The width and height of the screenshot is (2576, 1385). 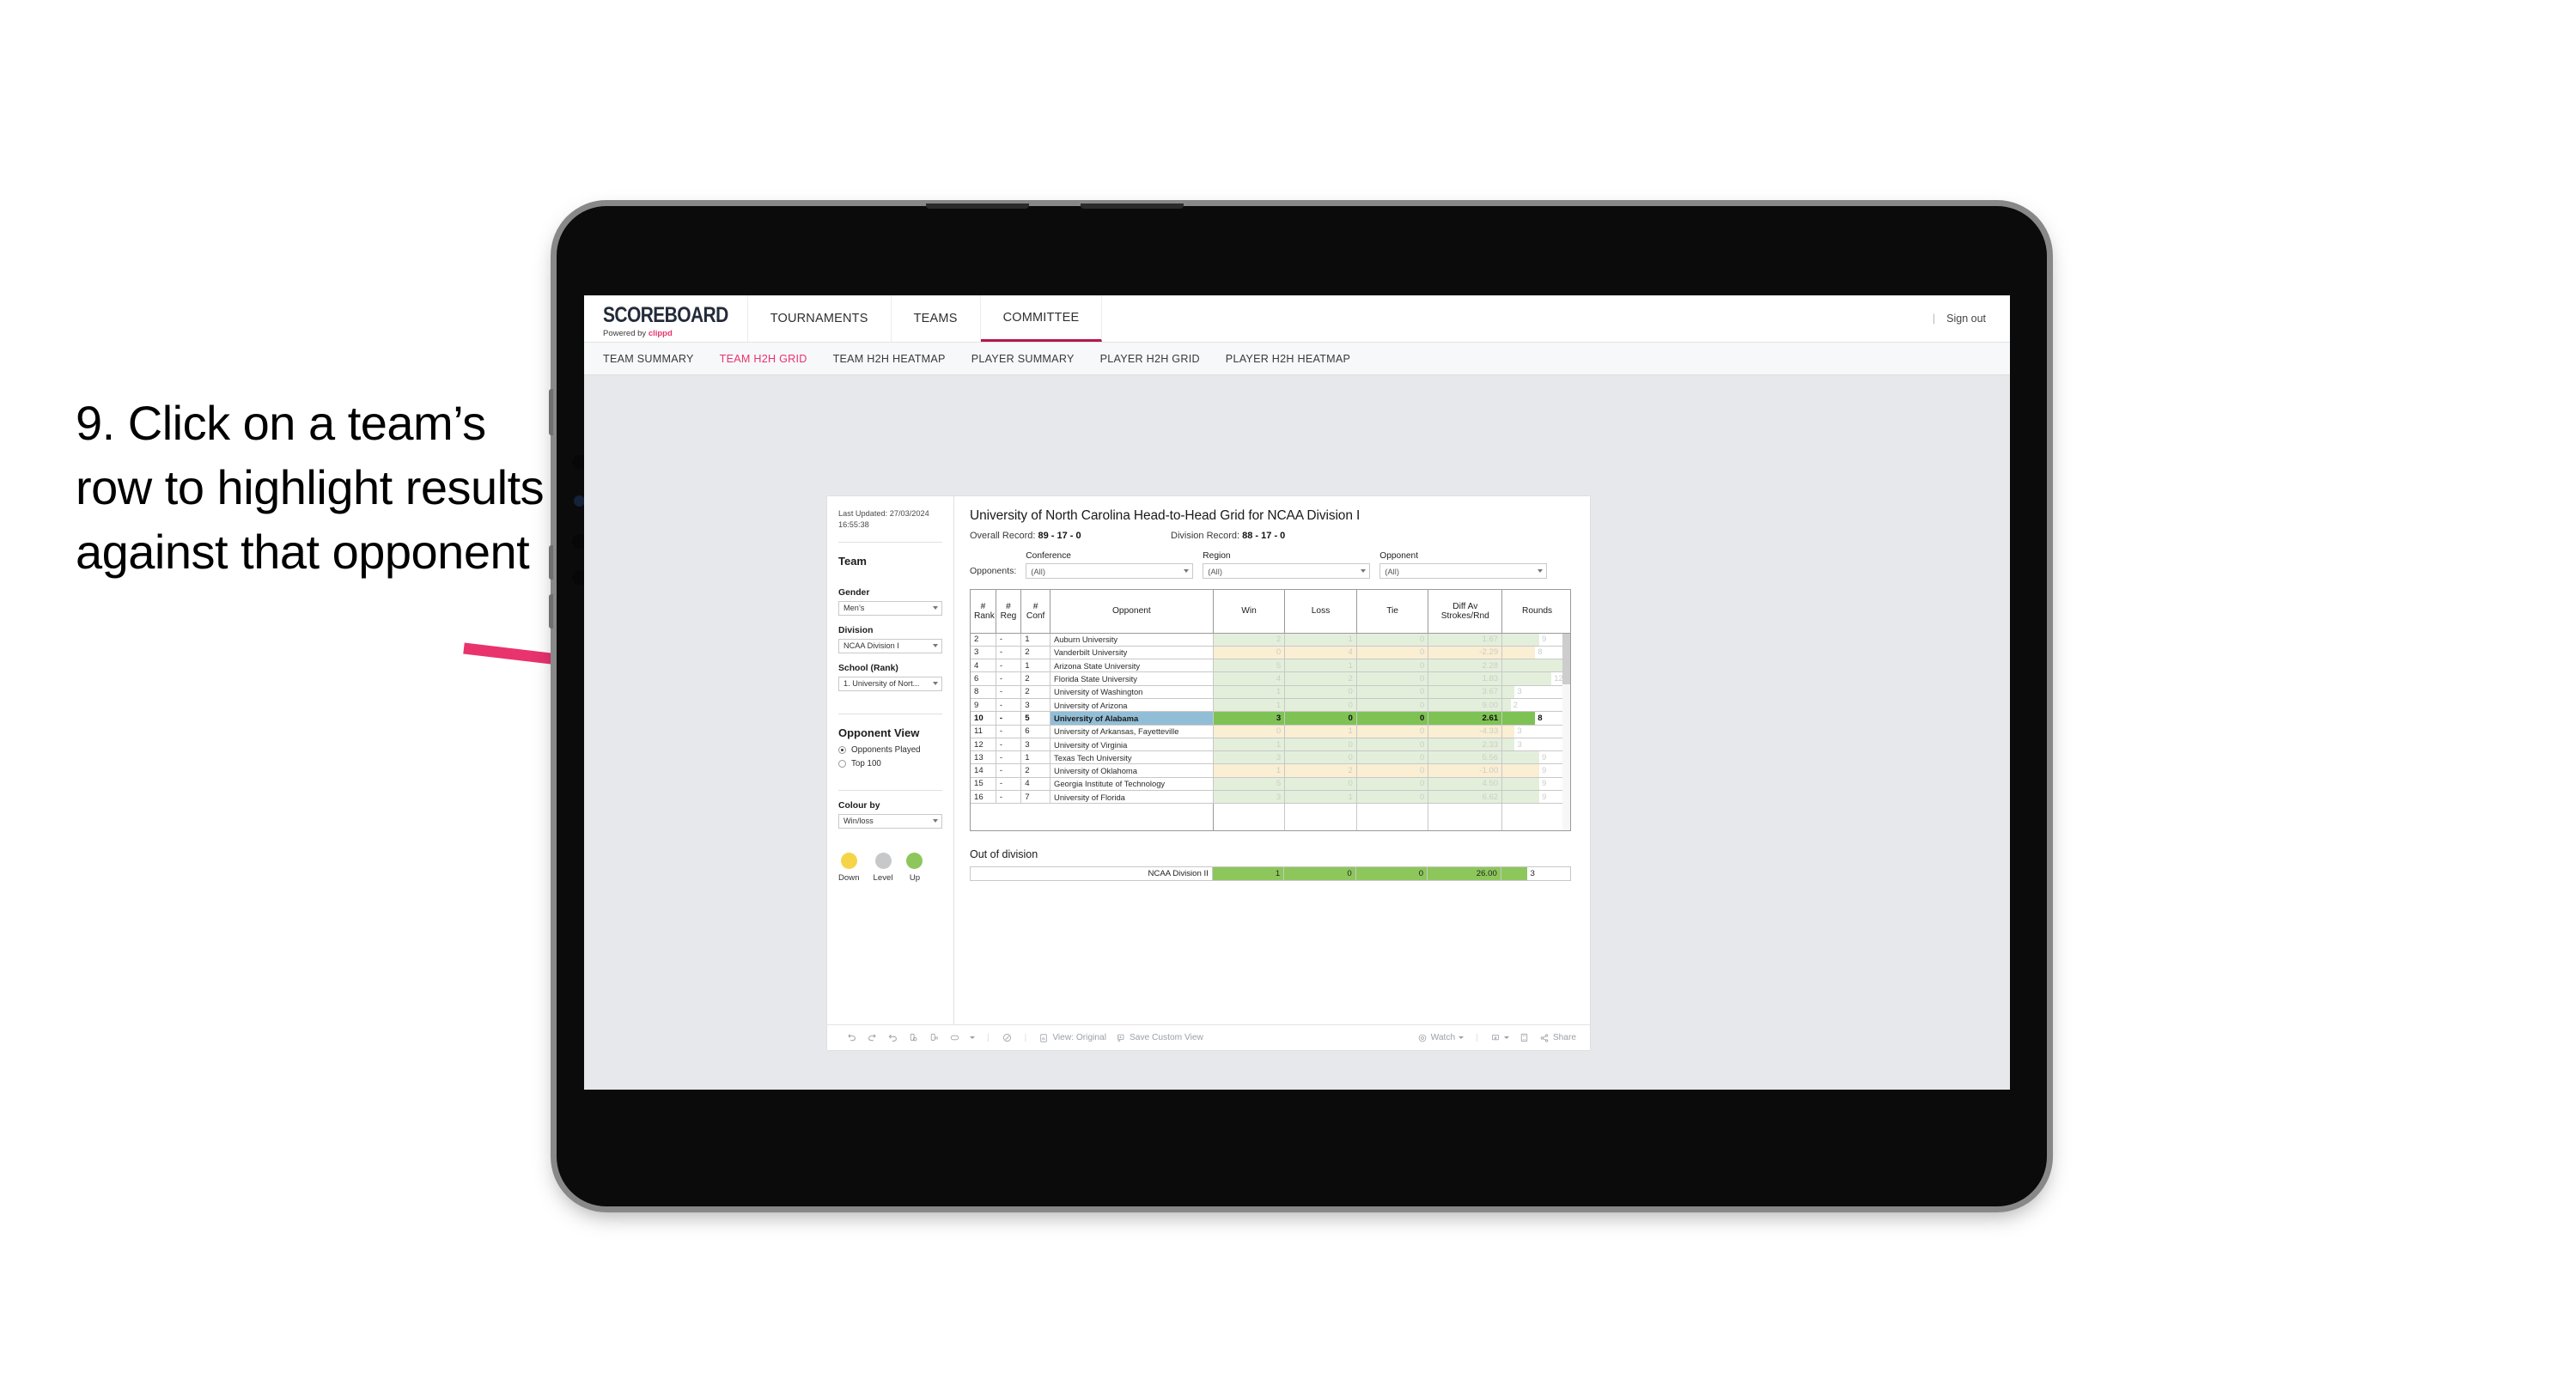 I want to click on table-scrollbar, so click(x=1566, y=732).